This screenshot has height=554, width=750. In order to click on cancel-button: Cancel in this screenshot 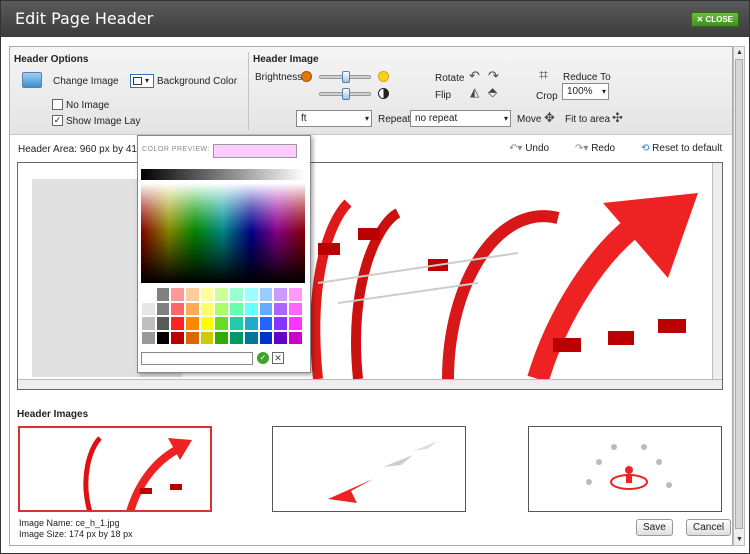, I will do `click(709, 527)`.